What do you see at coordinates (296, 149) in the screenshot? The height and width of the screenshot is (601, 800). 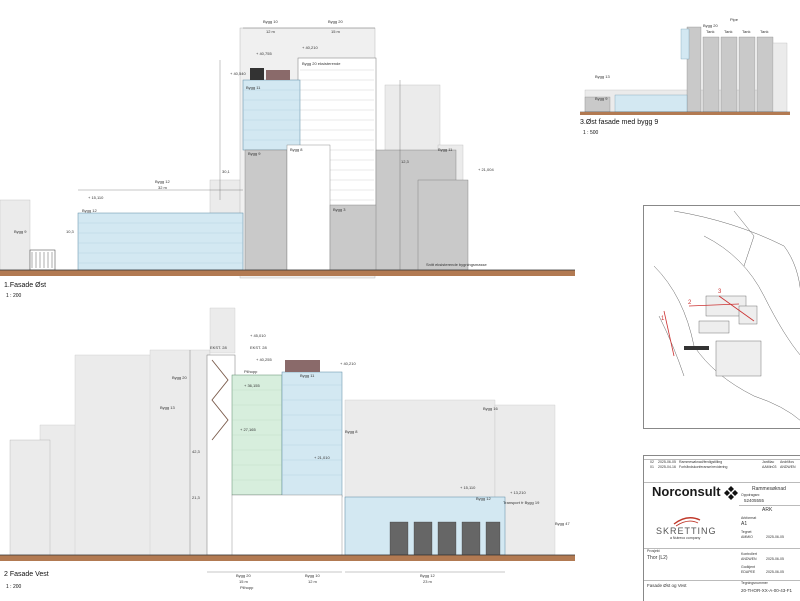 I see `east-bygg8-label: Bygg 8` at bounding box center [296, 149].